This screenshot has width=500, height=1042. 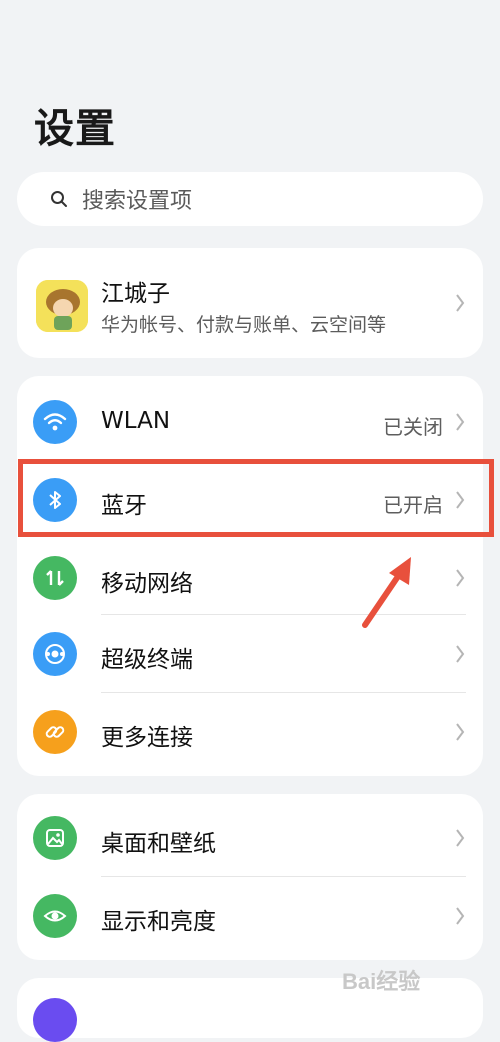 What do you see at coordinates (250, 732) in the screenshot?
I see `settings-item-more-connections: 更多连接` at bounding box center [250, 732].